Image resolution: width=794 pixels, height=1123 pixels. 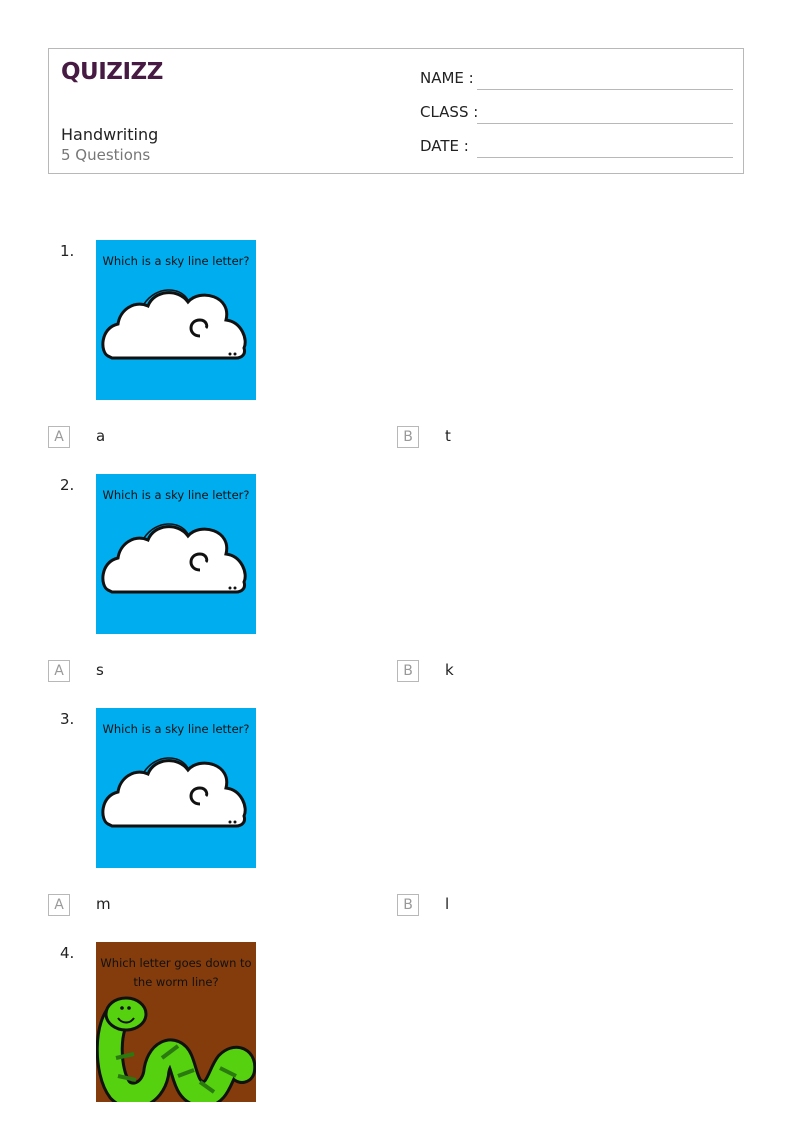 What do you see at coordinates (110, 134) in the screenshot?
I see `worksheet-title: Handwriting` at bounding box center [110, 134].